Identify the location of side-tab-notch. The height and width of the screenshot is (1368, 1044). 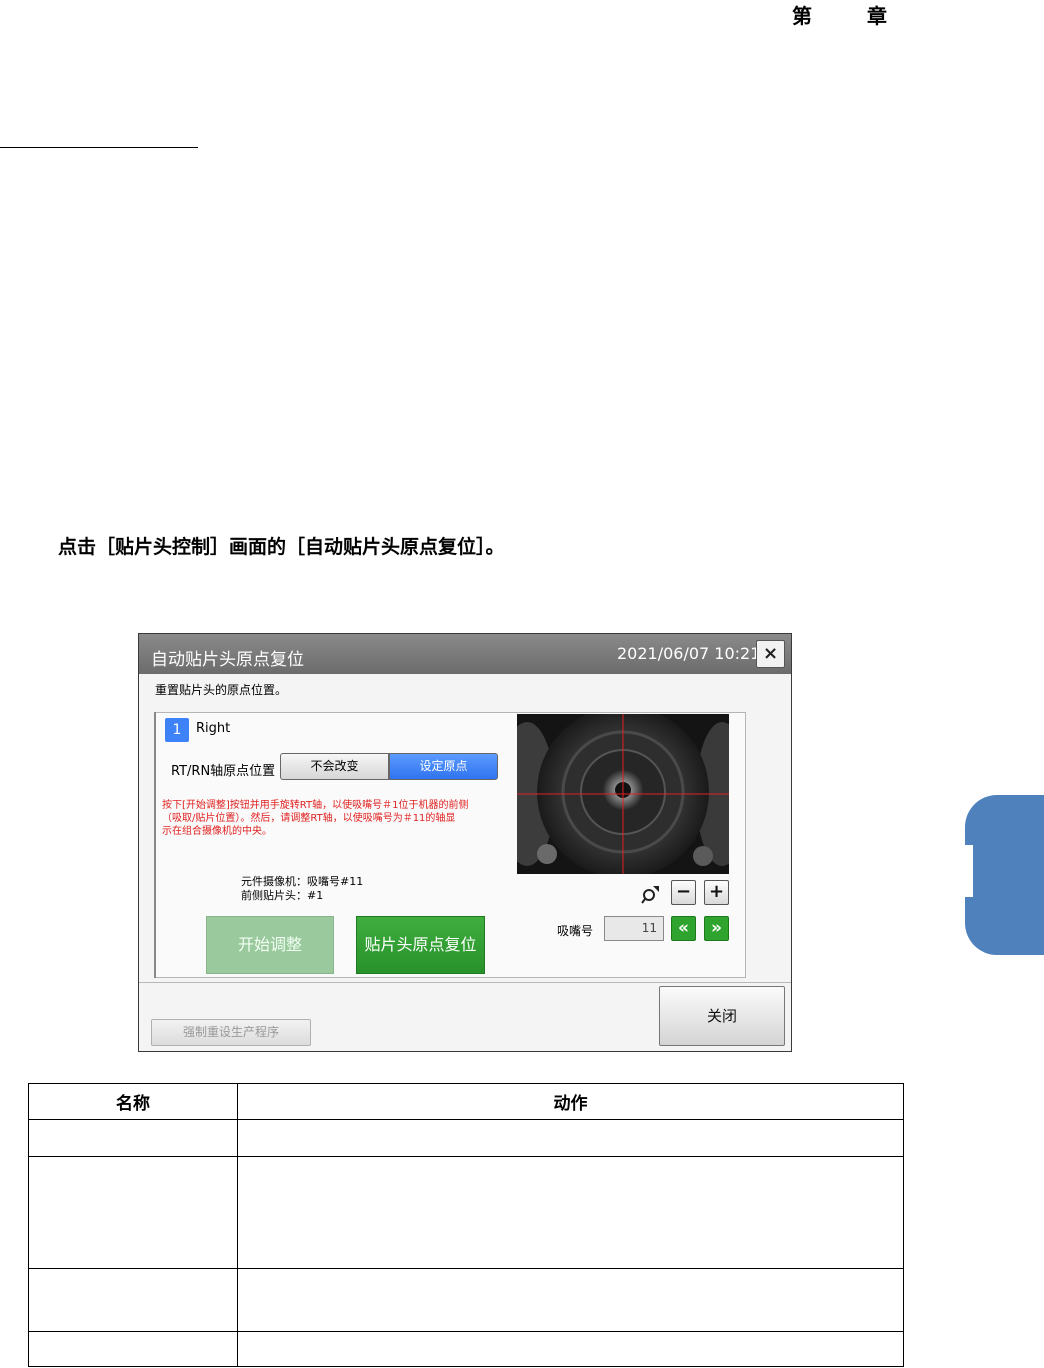
(969, 871).